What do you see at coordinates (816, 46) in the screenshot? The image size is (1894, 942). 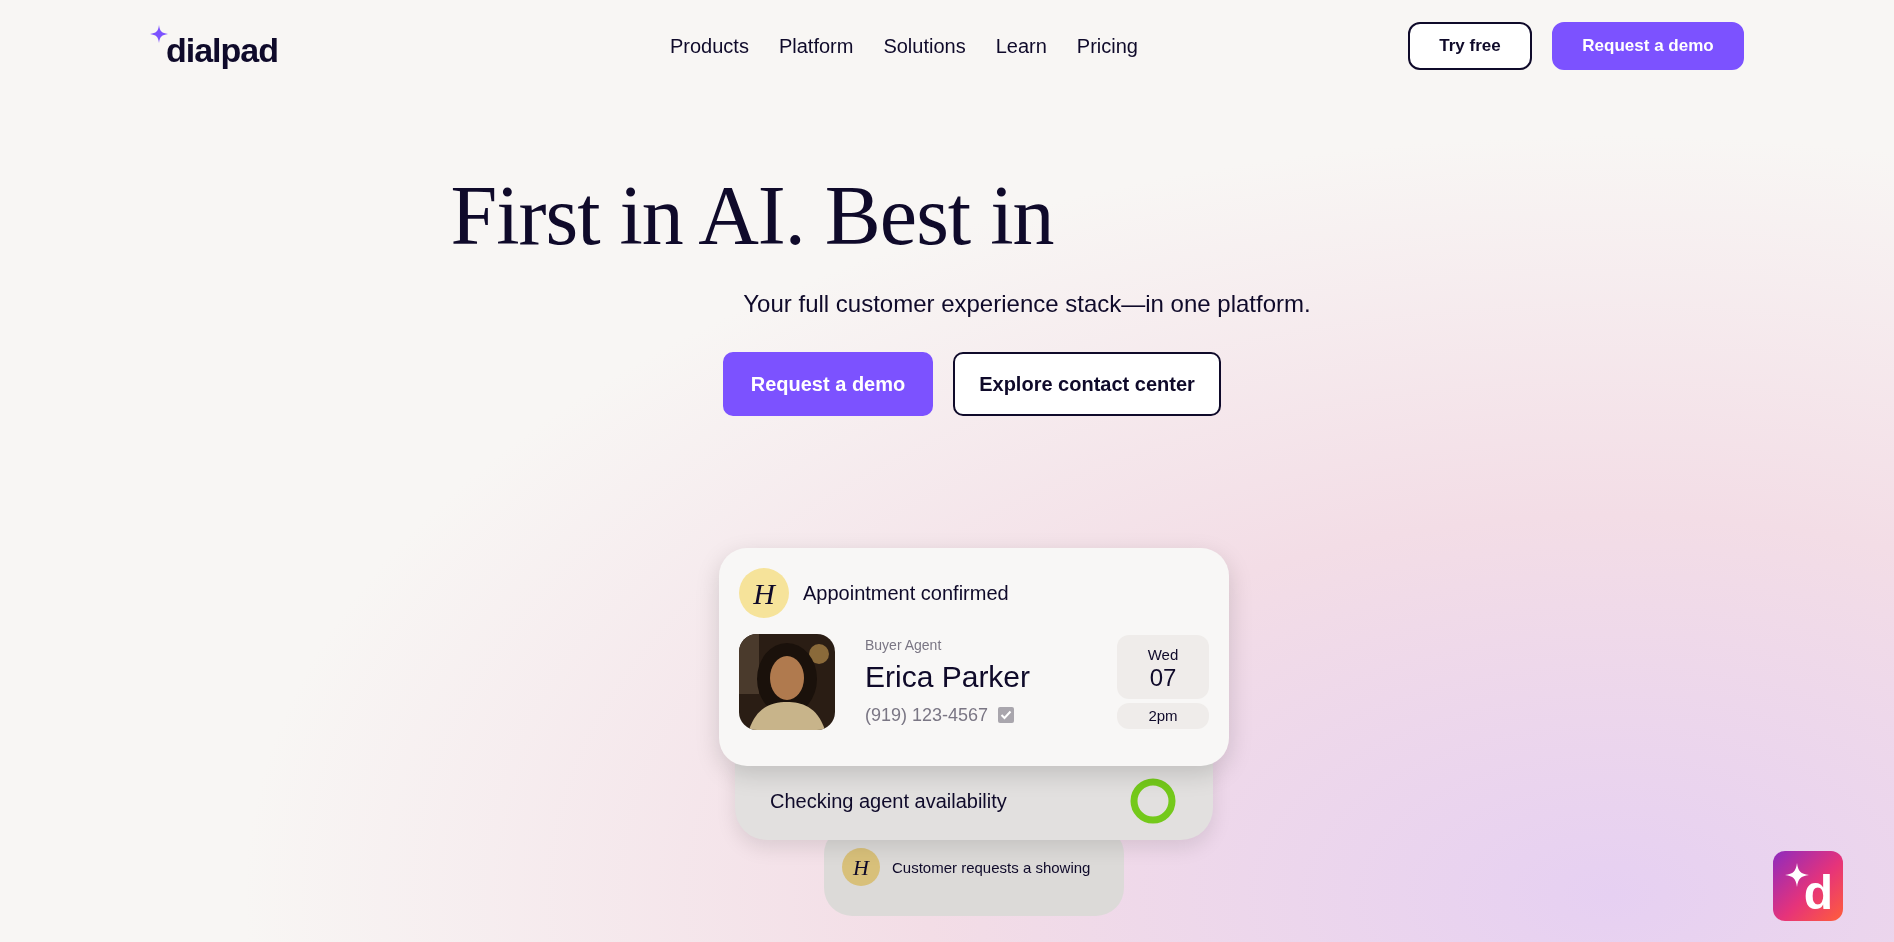 I see `nav-link: Platform` at bounding box center [816, 46].